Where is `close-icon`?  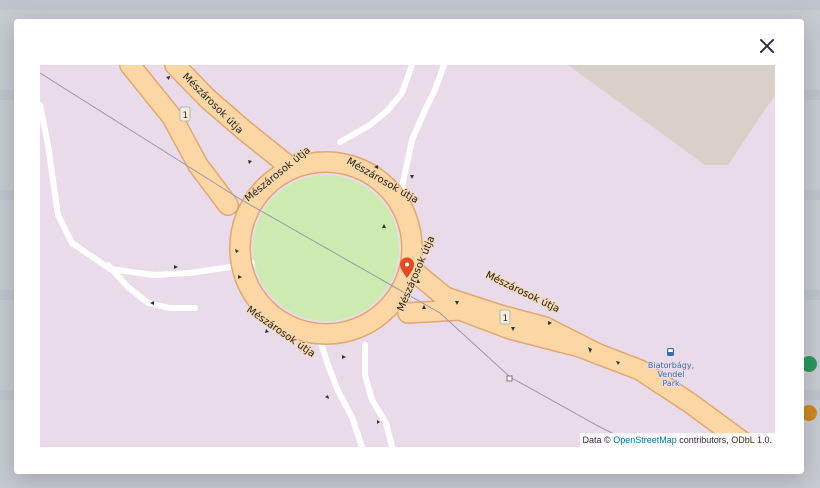
close-icon is located at coordinates (767, 46).